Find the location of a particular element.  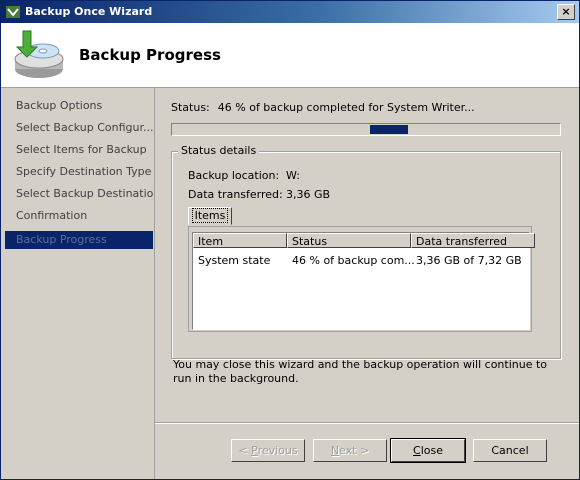

close-button-suffix: lose is located at coordinates (431, 450).